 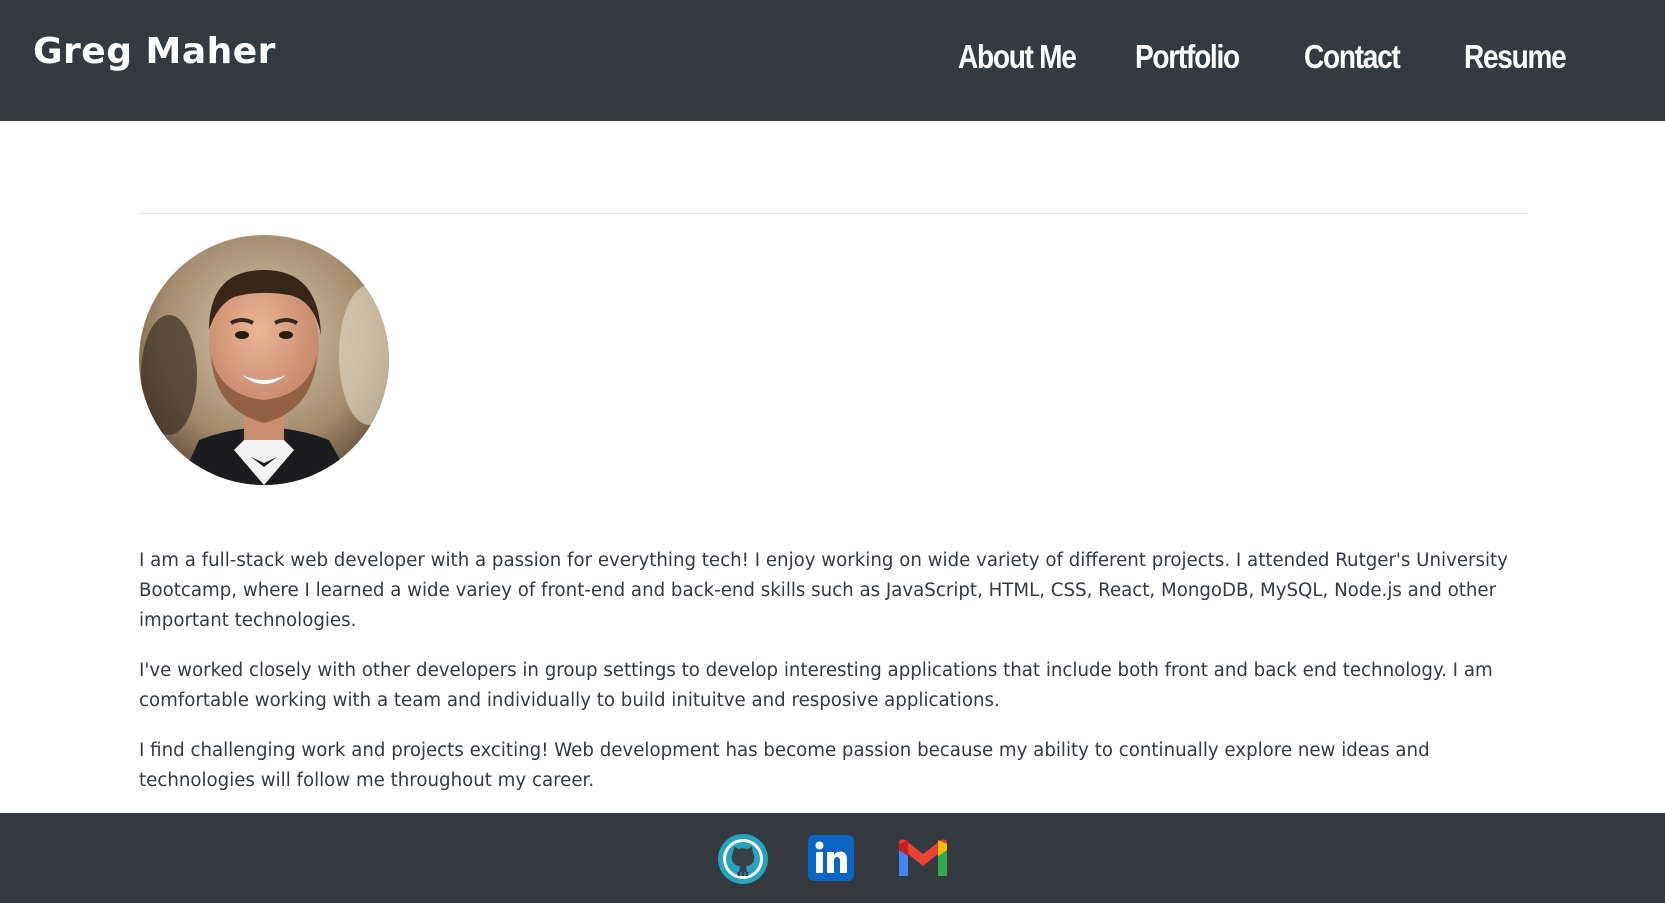 What do you see at coordinates (743, 859) in the screenshot?
I see `github-icon` at bounding box center [743, 859].